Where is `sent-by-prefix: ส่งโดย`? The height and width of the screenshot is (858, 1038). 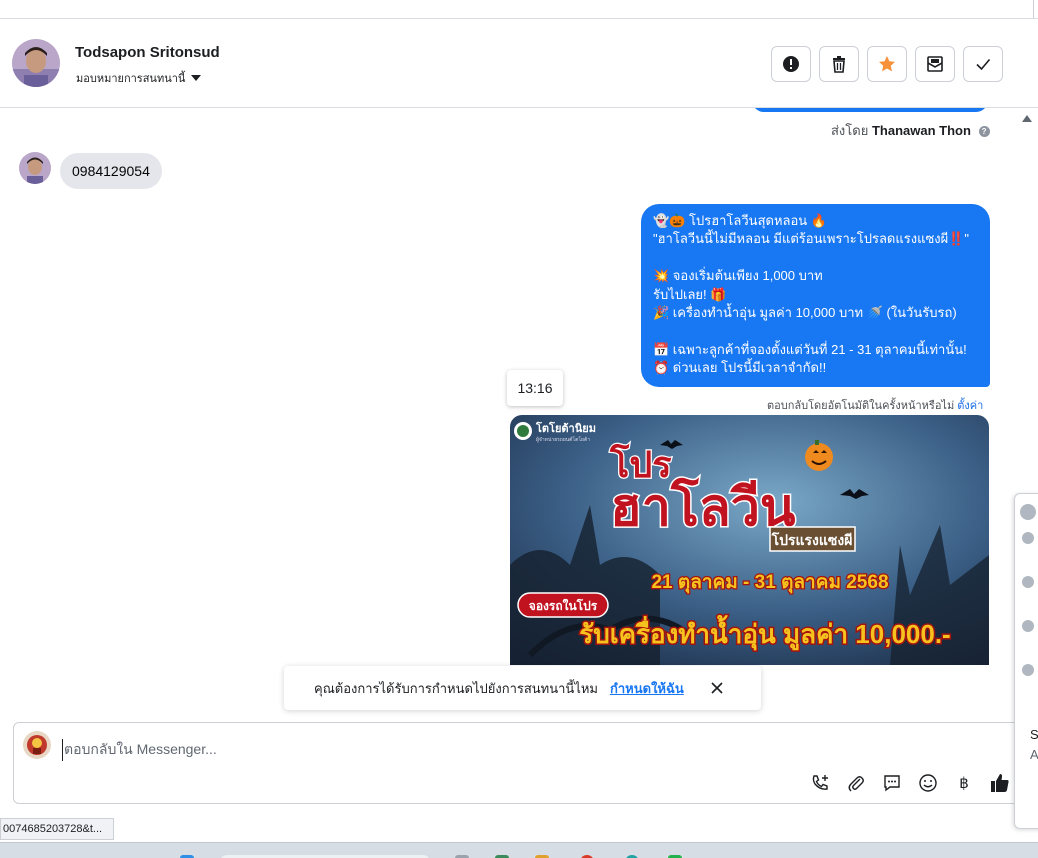
sent-by-prefix: ส่งโดย is located at coordinates (850, 130).